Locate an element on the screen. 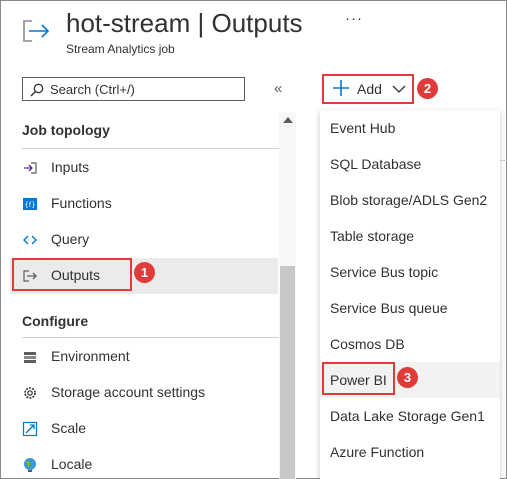 The height and width of the screenshot is (479, 507). menu-item-label: Azure Function is located at coordinates (377, 452).